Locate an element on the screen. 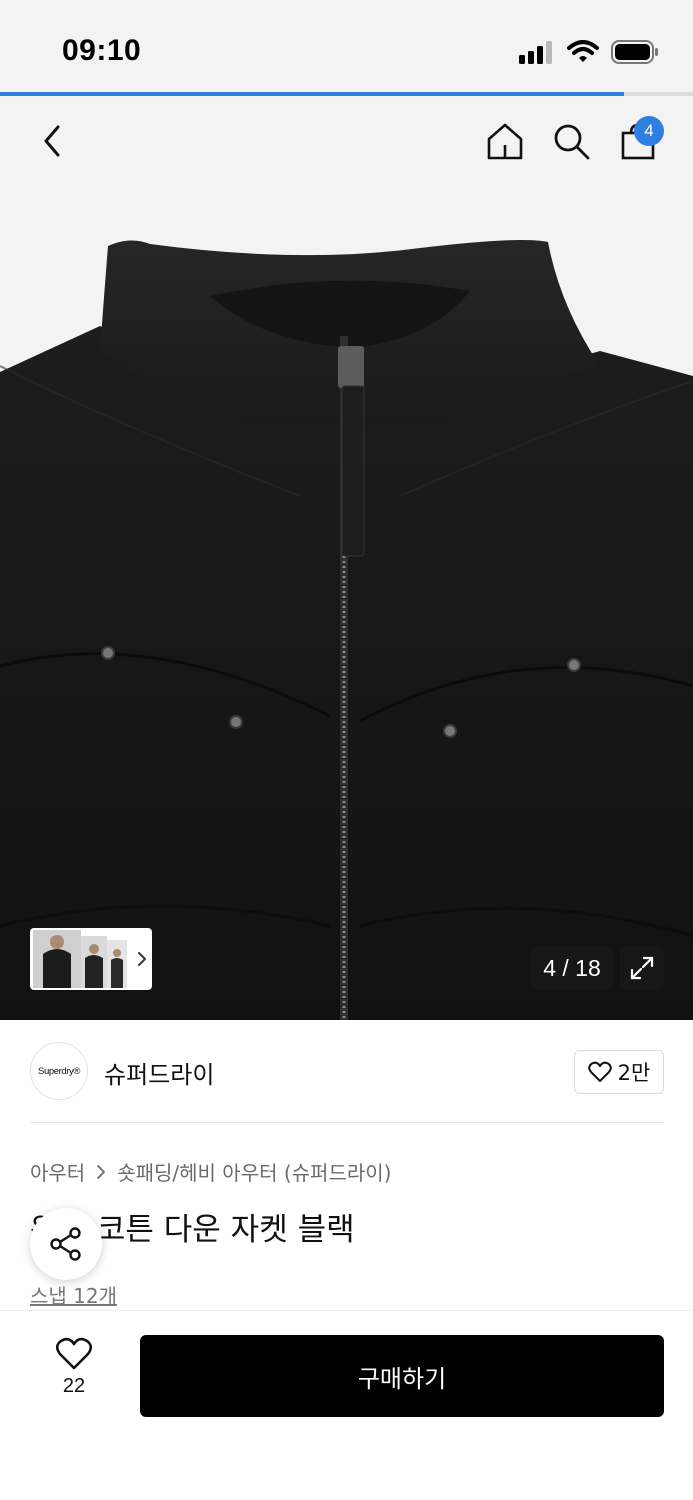 The image size is (693, 1500). divider is located at coordinates (347, 1122).